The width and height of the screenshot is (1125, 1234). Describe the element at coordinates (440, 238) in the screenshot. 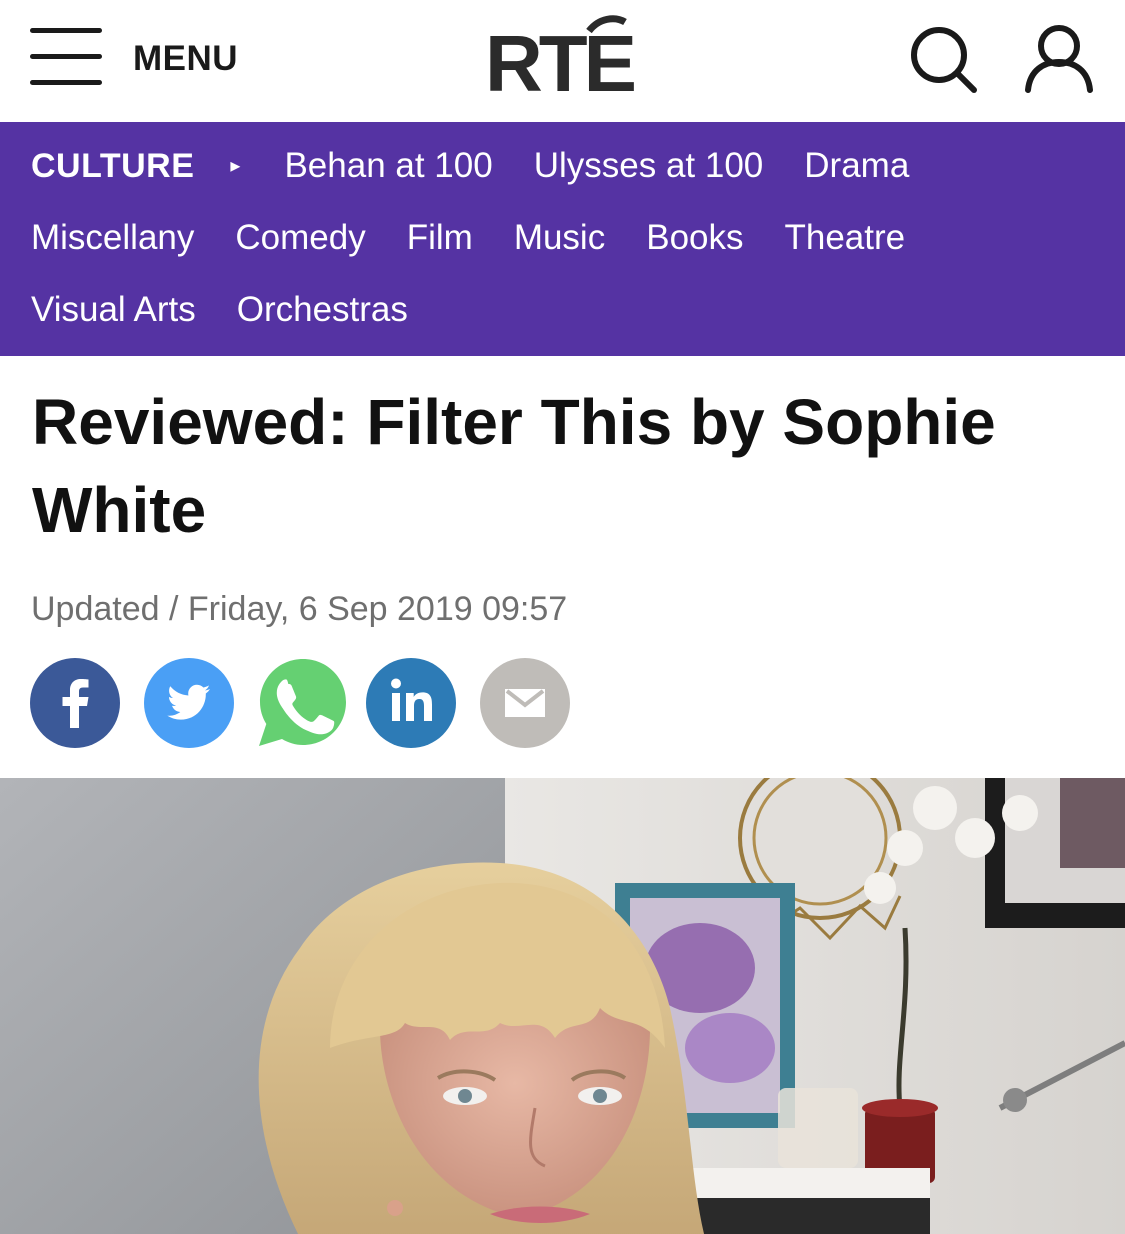

I see `nav-link-film: Film` at that location.